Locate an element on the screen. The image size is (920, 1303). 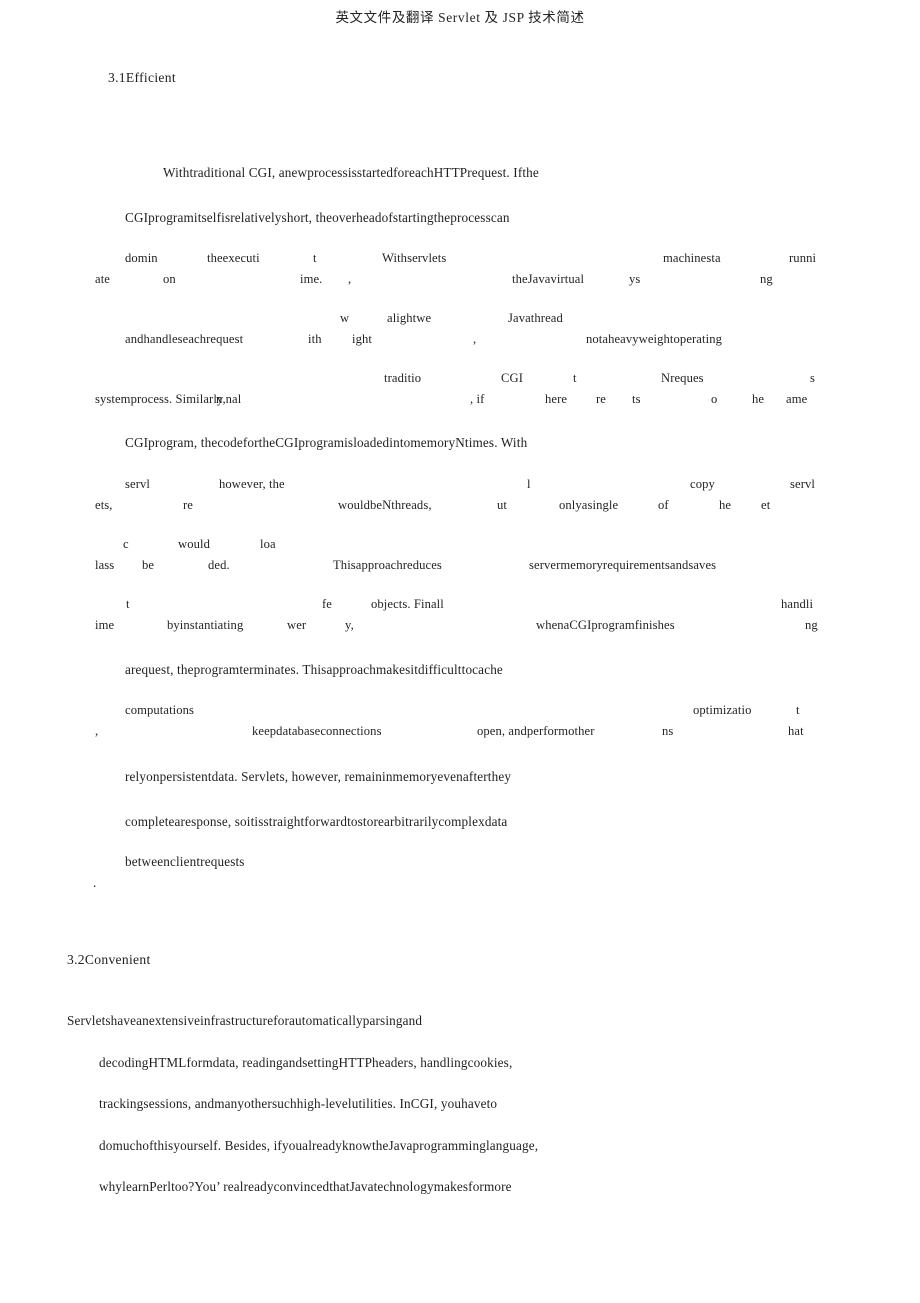
fragment-bottom: ns is located at coordinates (668, 731).